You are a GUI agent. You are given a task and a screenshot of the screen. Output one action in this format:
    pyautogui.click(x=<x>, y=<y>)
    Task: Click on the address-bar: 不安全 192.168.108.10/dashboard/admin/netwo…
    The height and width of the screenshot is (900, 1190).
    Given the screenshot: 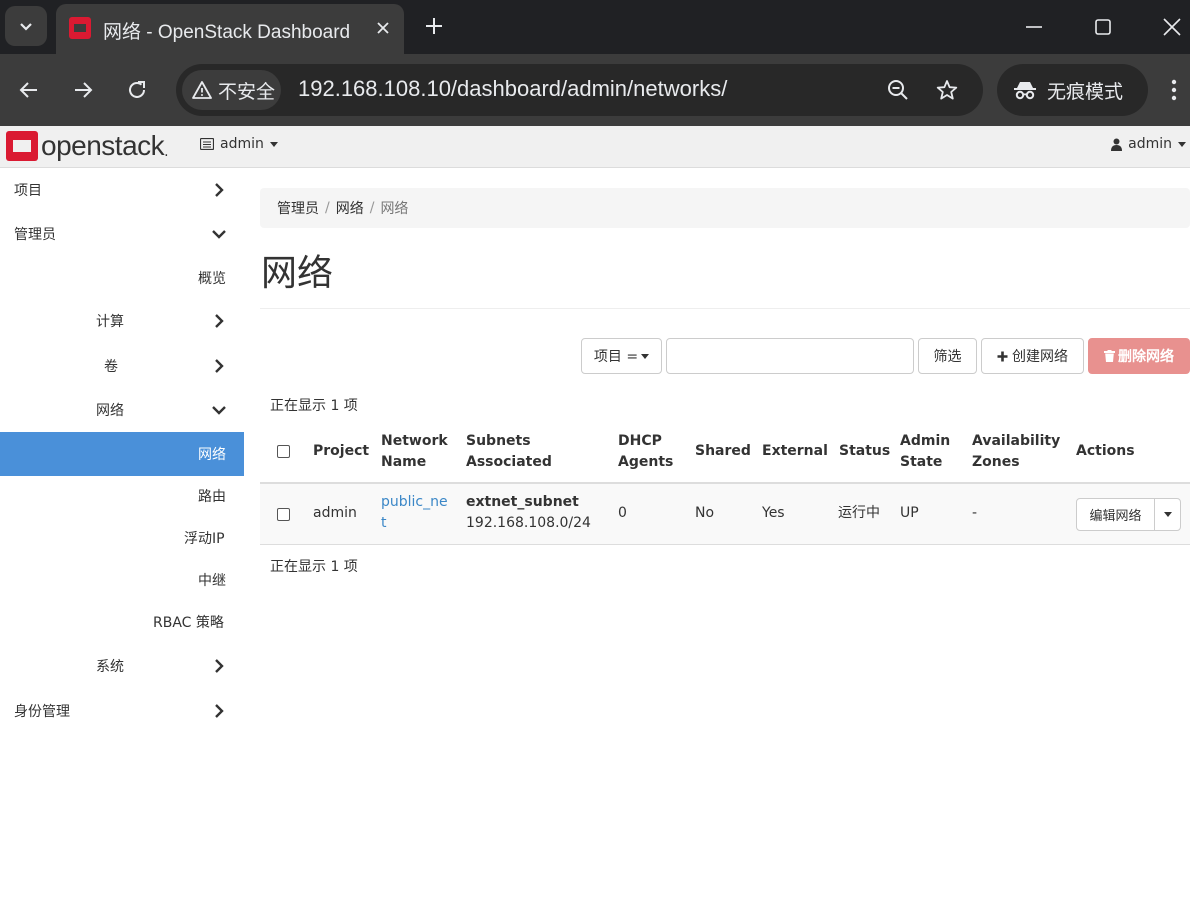 What is the action you would take?
    pyautogui.click(x=579, y=90)
    